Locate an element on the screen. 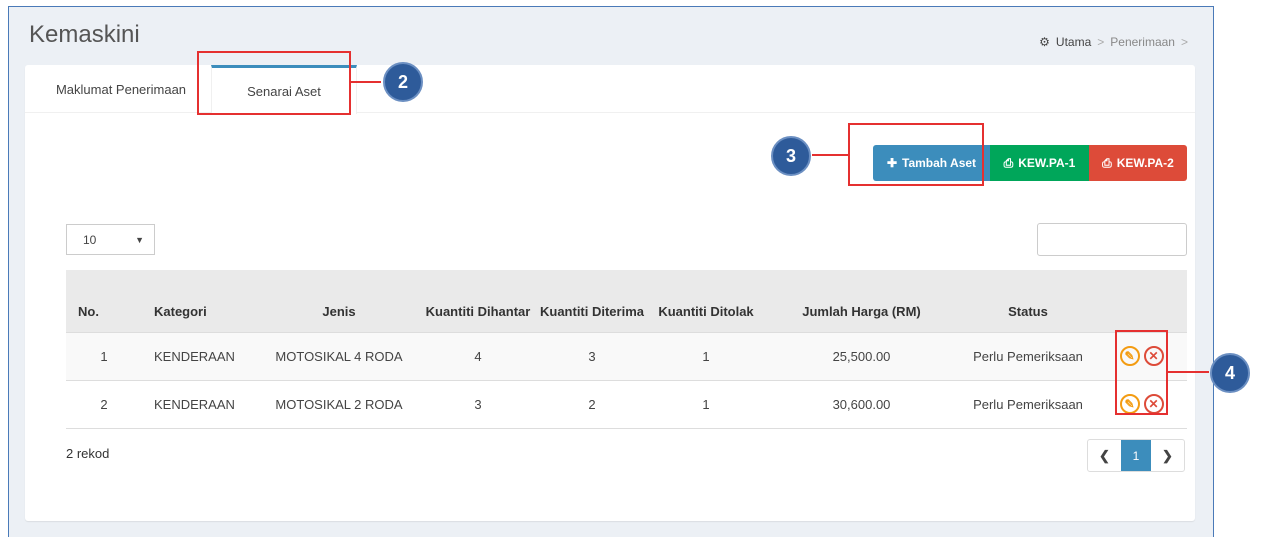  col-dihantar-label: Kuantiti Dihantar is located at coordinates (478, 311).